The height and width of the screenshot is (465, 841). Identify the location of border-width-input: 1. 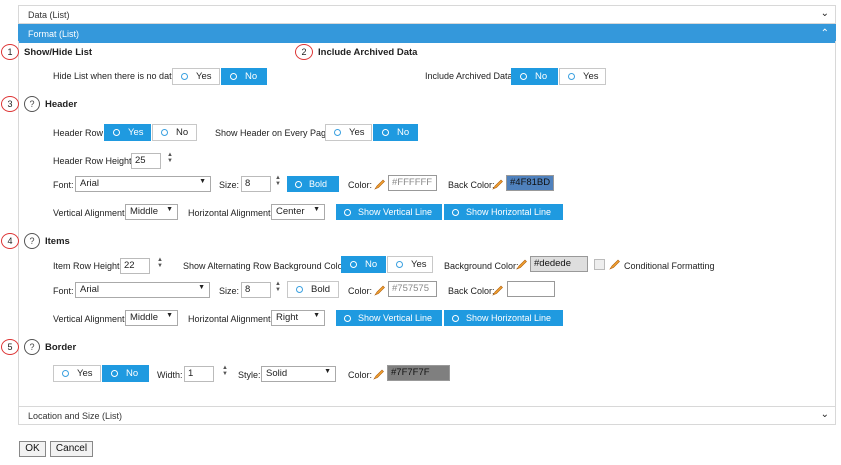
(199, 374).